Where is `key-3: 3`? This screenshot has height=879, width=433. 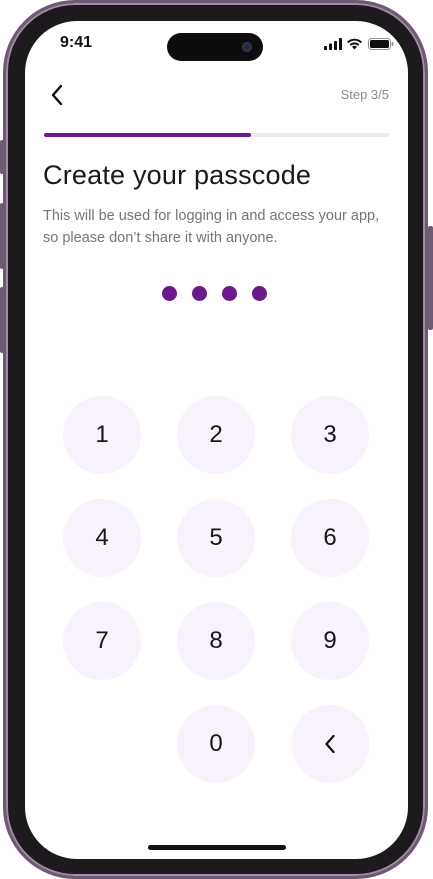 key-3: 3 is located at coordinates (330, 435).